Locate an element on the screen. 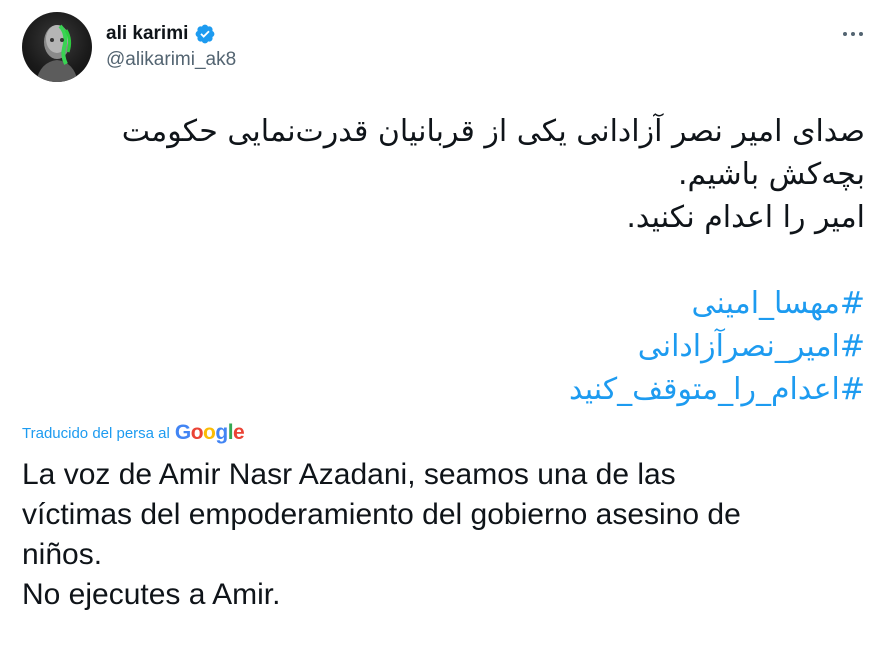  tweet-text-line: بچه‌کش باشیم. is located at coordinates (771, 174).